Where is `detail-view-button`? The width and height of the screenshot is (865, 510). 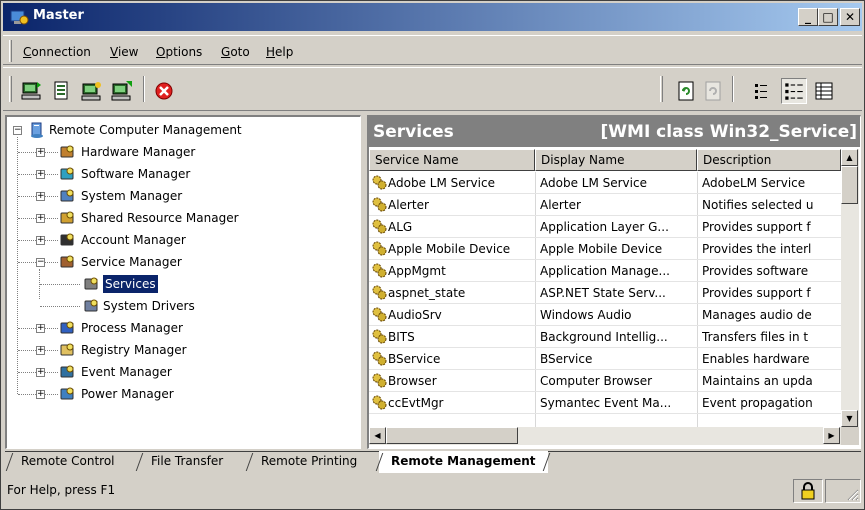 detail-view-button is located at coordinates (794, 91).